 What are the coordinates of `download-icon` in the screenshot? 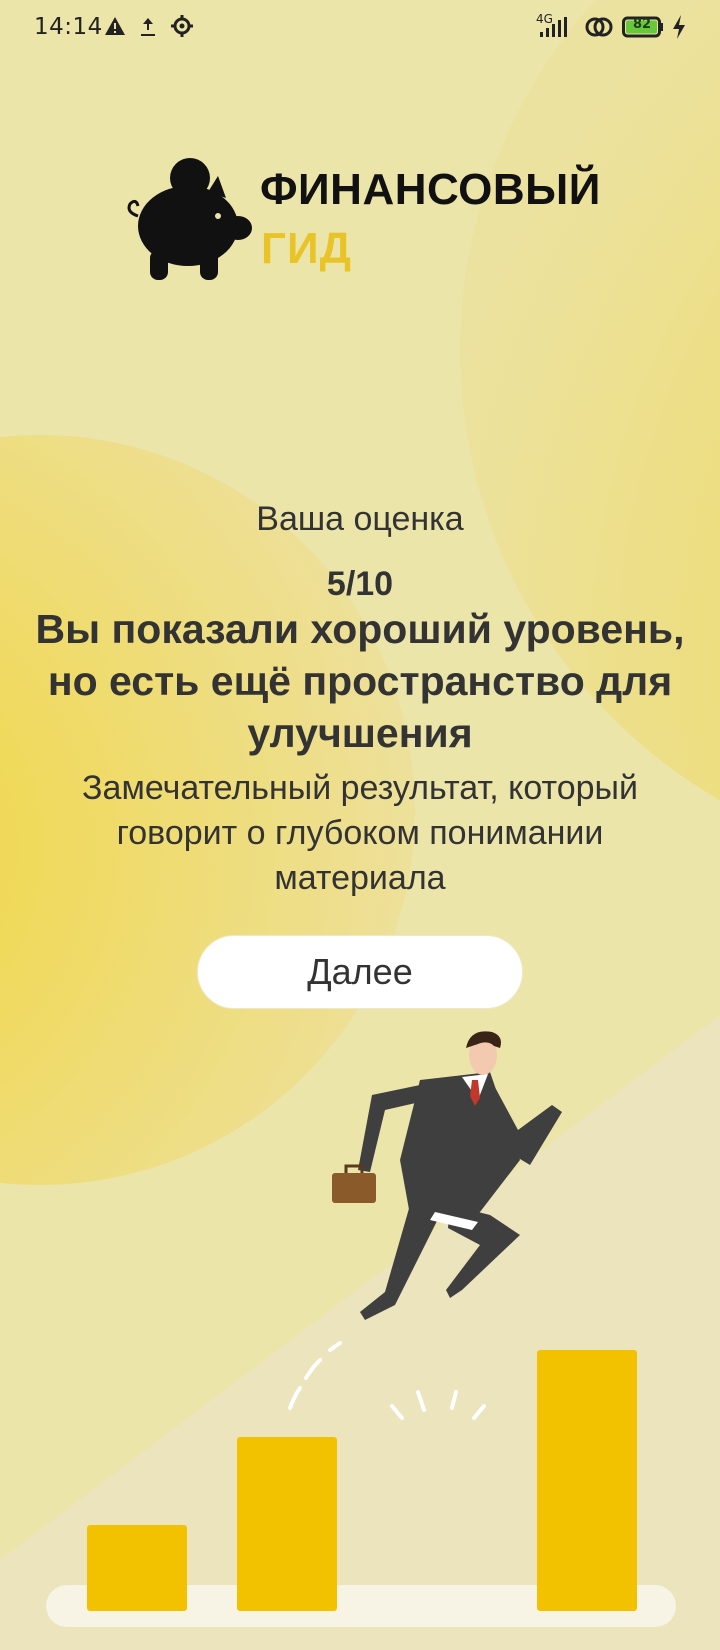 It's located at (148, 27).